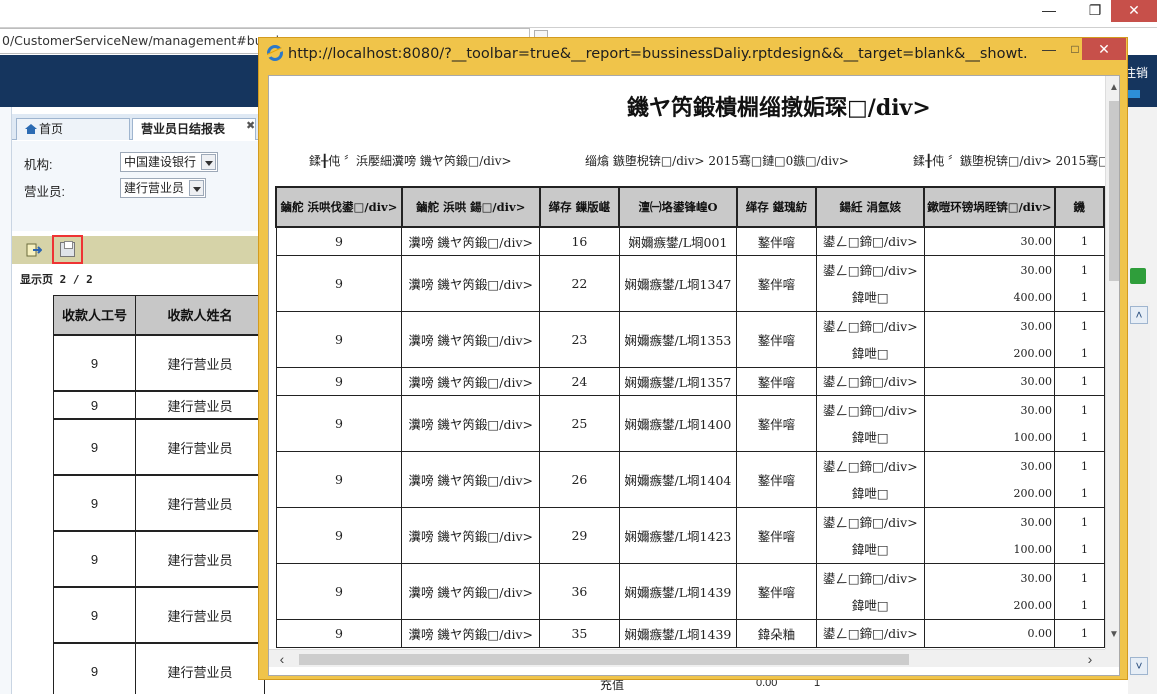 This screenshot has width=1157, height=694. What do you see at coordinates (989, 633) in the screenshot?
I see `report-cell-col-7: 0.00` at bounding box center [989, 633].